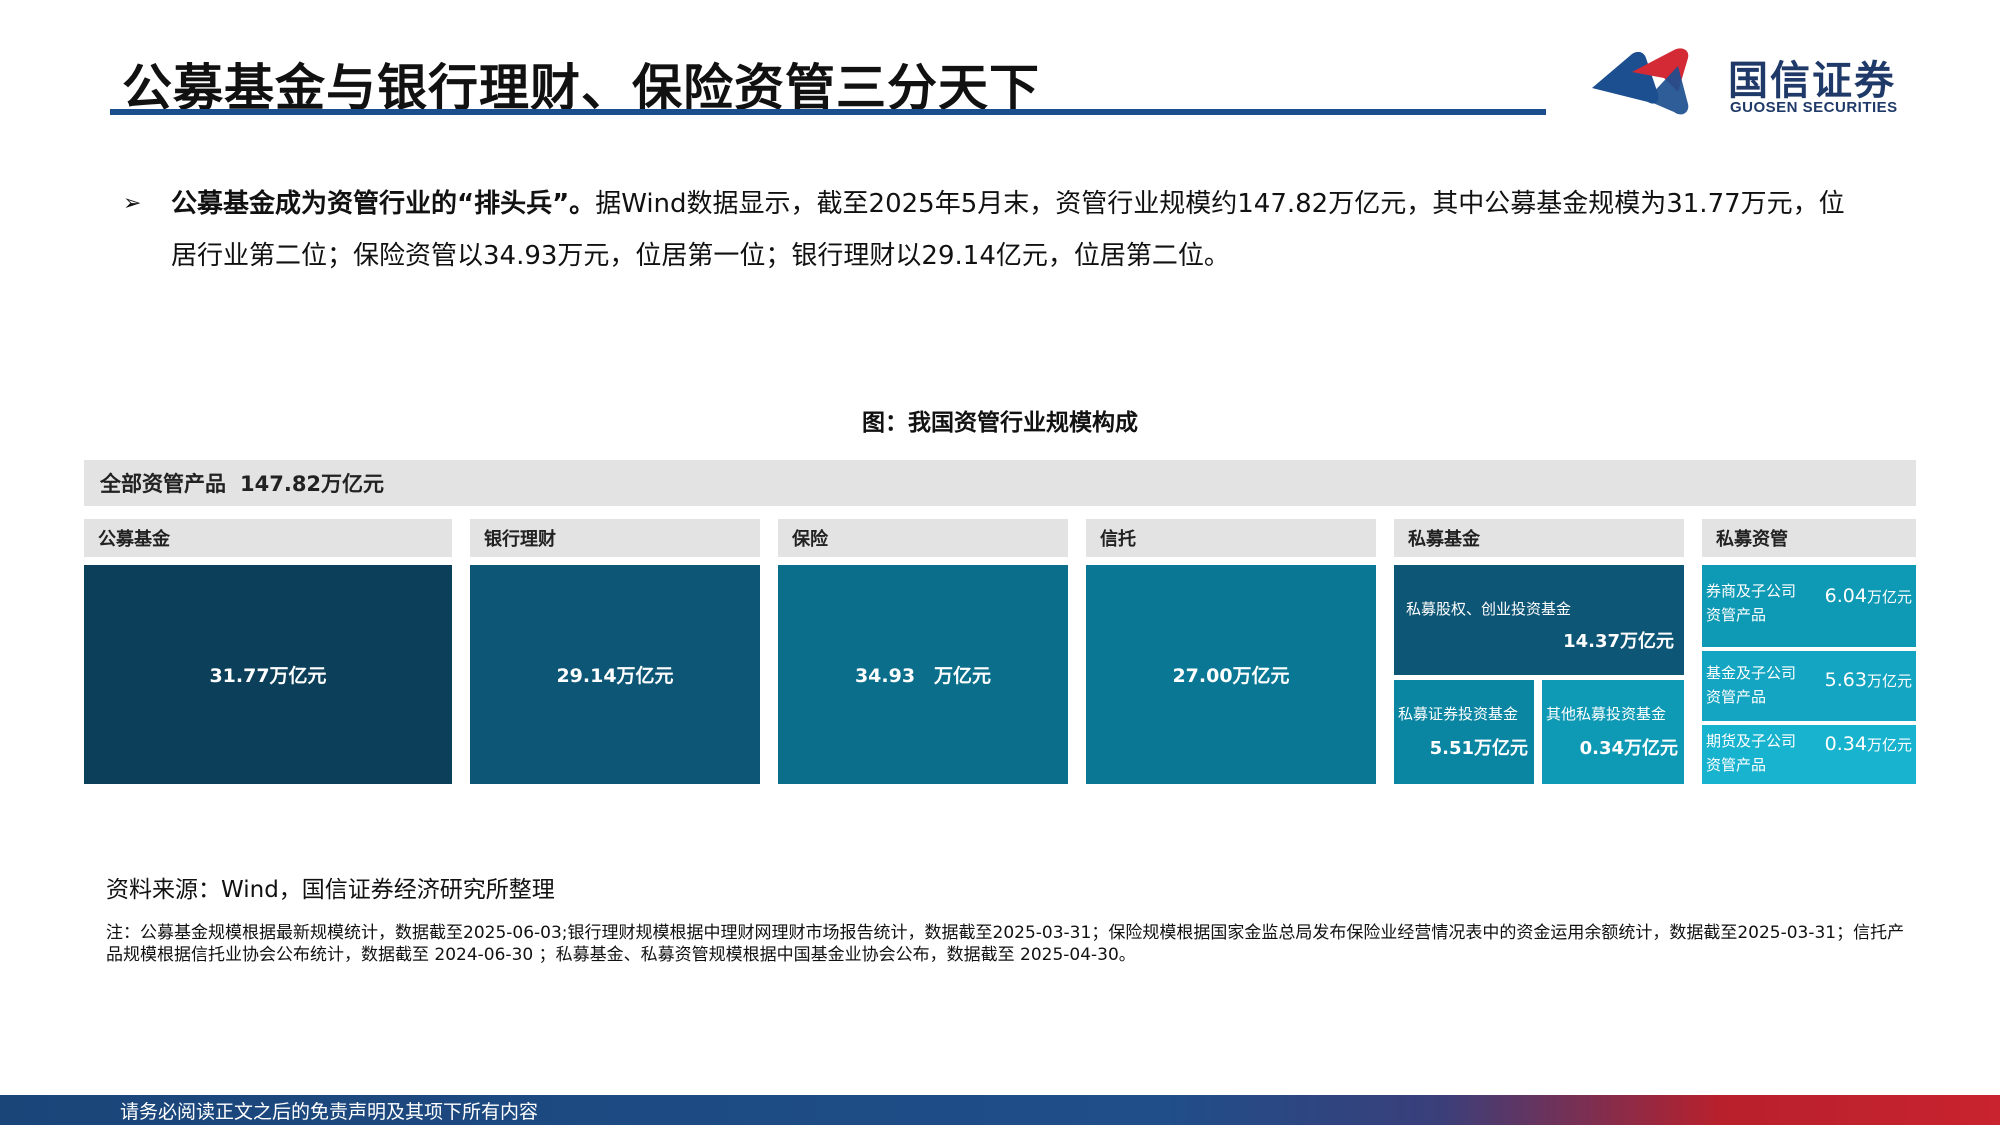 The image size is (2000, 1125). I want to click on chart-title: 图：我国资管行业规模构成, so click(1000, 423).